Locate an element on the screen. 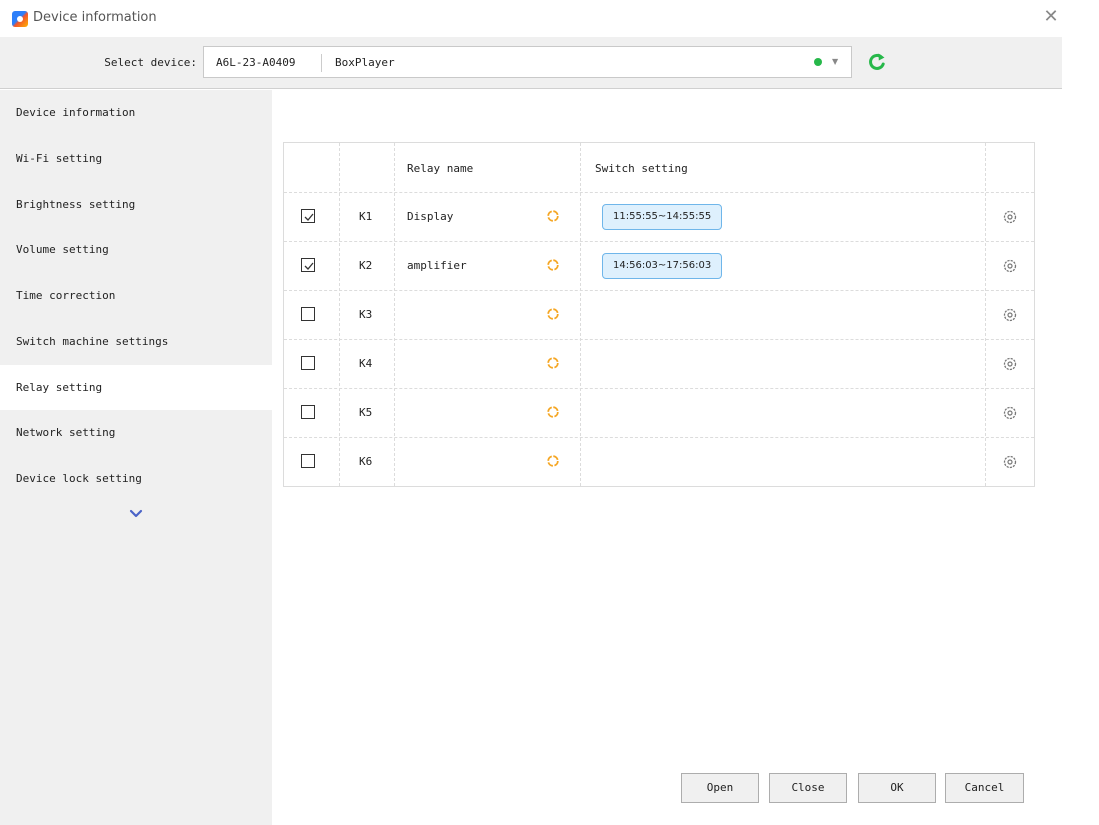 The width and height of the screenshot is (1099, 825). device-select-dropdown: A6L-23-A0409 BoxPlayer ▼ is located at coordinates (527, 62).